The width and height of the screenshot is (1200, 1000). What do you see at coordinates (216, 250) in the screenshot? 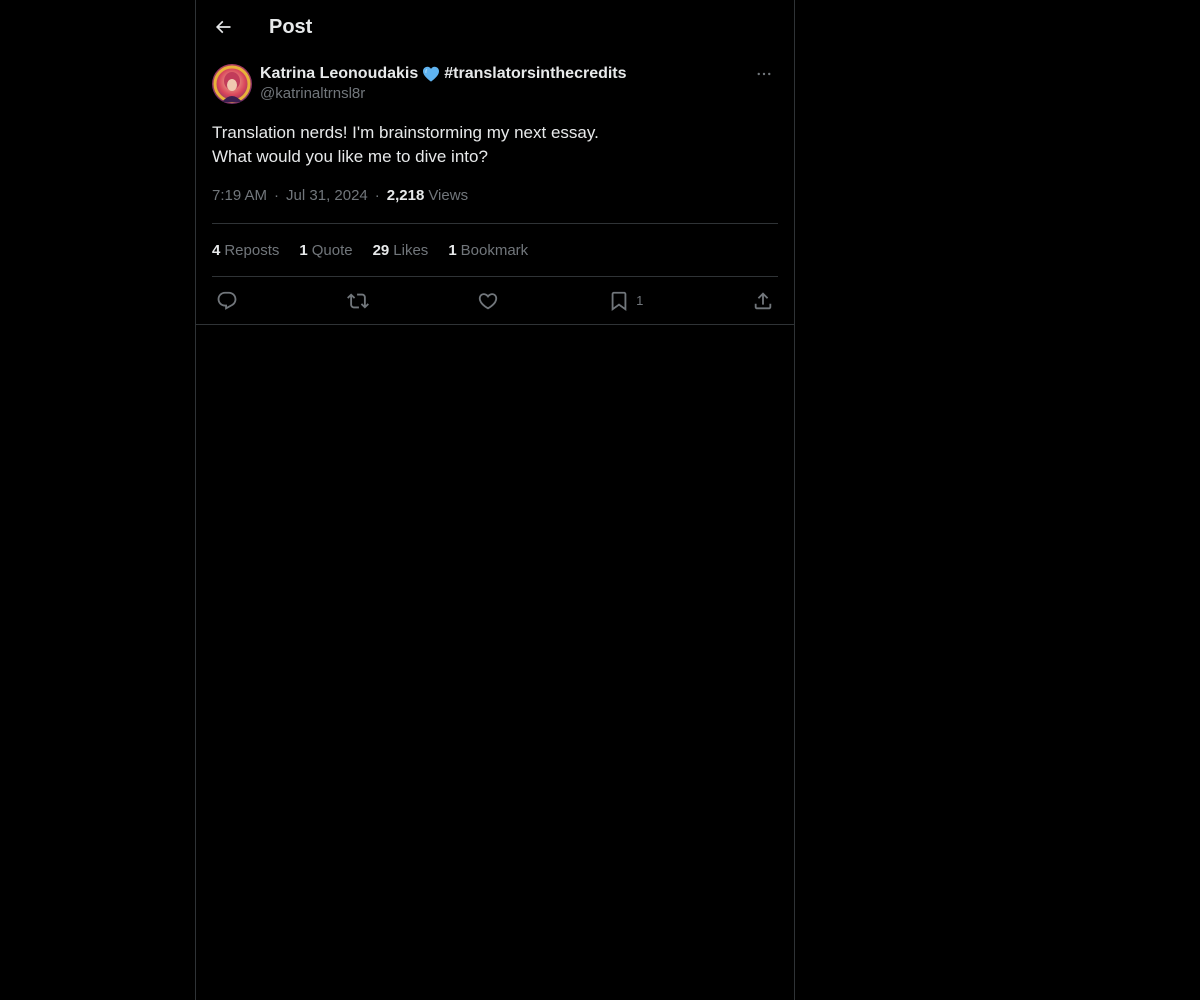
I see `reposts-count: 4` at bounding box center [216, 250].